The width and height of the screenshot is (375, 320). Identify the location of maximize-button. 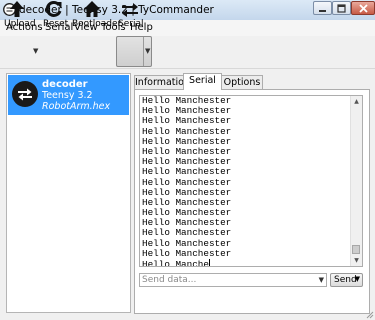
(341, 8).